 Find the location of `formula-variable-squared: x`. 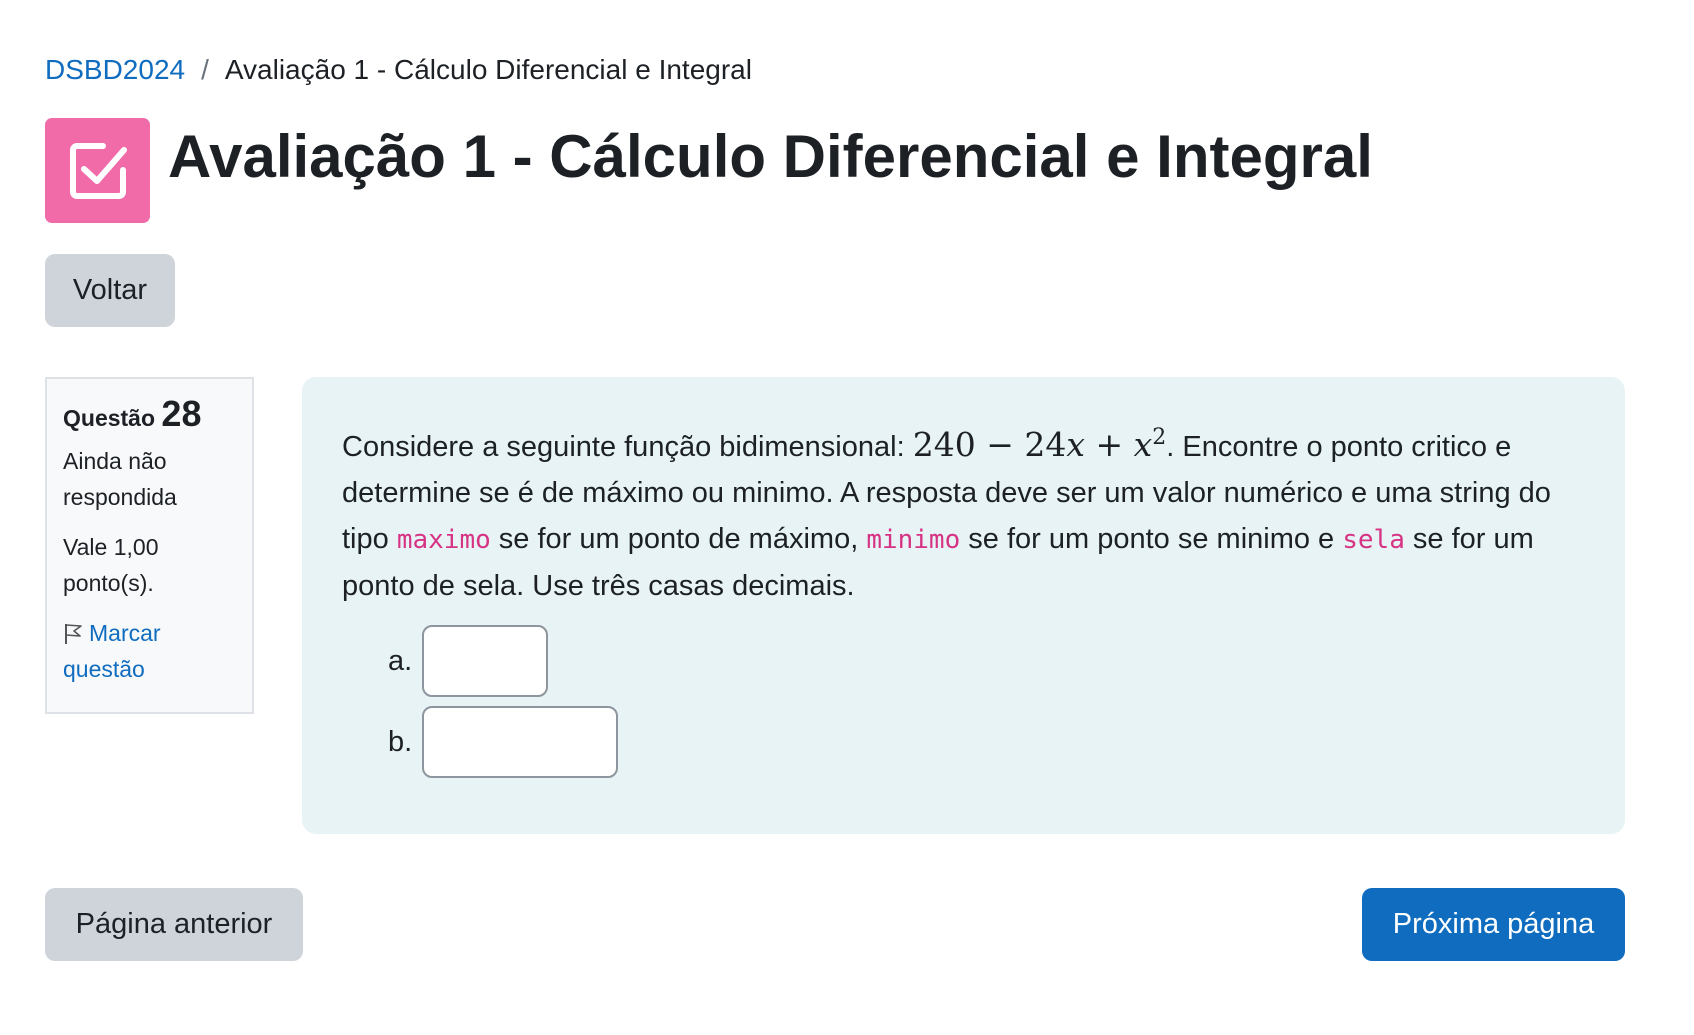

formula-variable-squared: x is located at coordinates (1143, 444).